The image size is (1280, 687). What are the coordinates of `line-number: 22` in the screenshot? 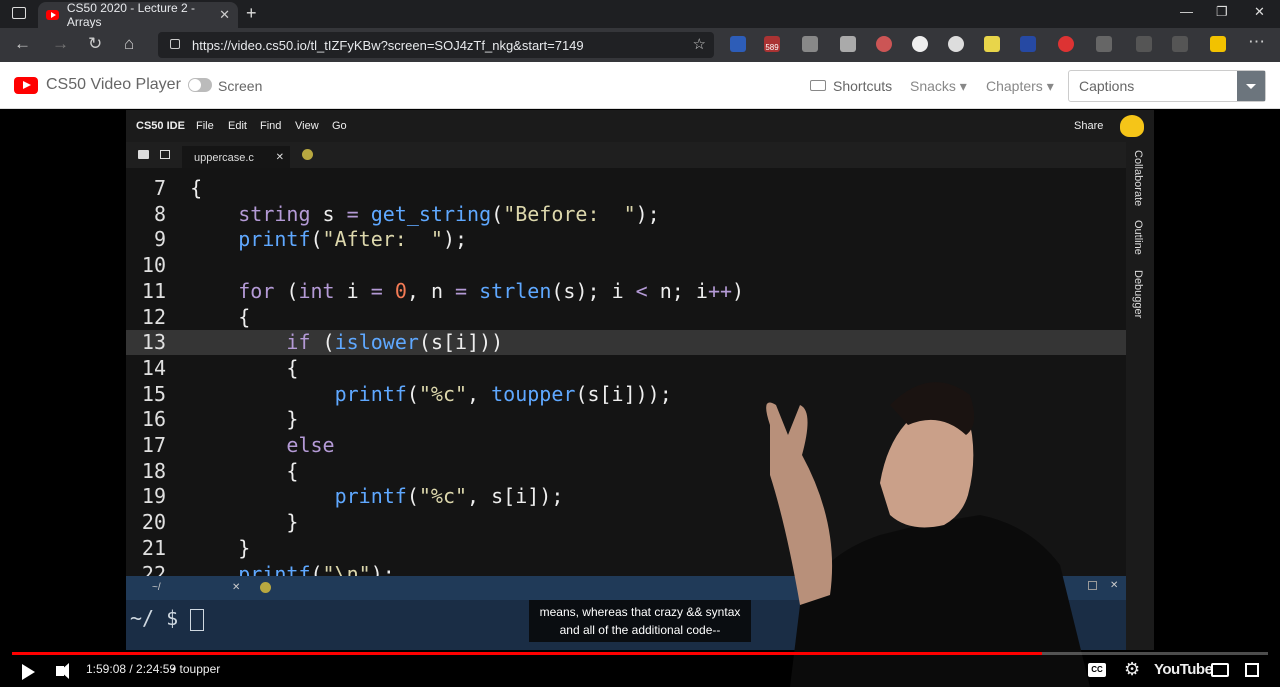 It's located at (153, 569).